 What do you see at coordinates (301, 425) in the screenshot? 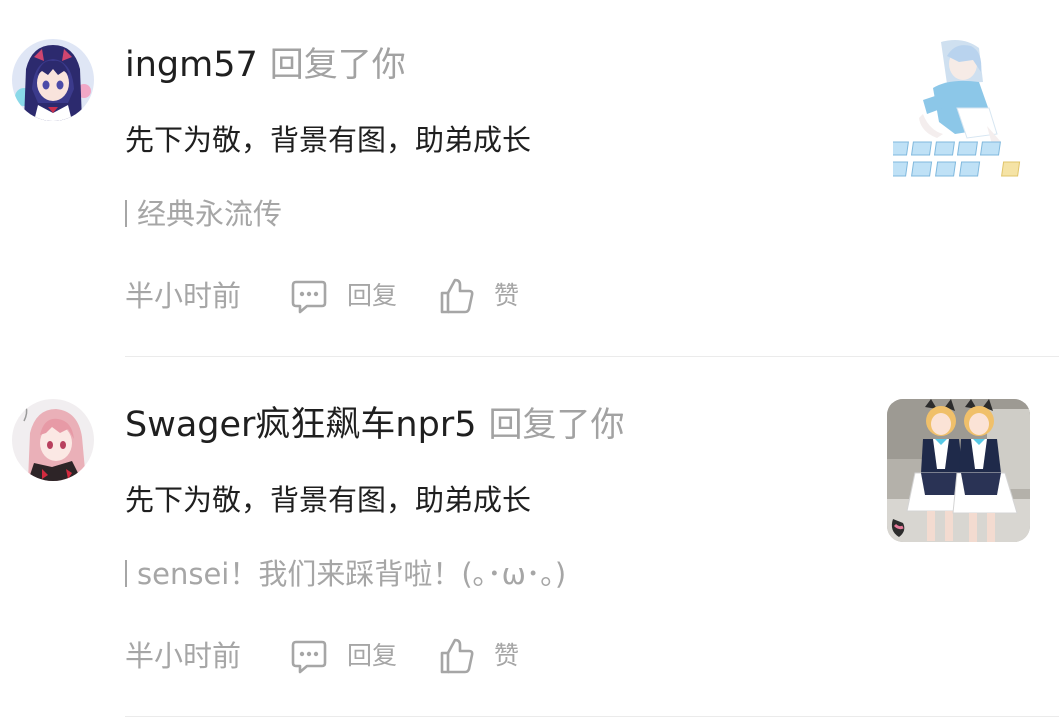
I see `username: Swager疯狂飙车npr5` at bounding box center [301, 425].